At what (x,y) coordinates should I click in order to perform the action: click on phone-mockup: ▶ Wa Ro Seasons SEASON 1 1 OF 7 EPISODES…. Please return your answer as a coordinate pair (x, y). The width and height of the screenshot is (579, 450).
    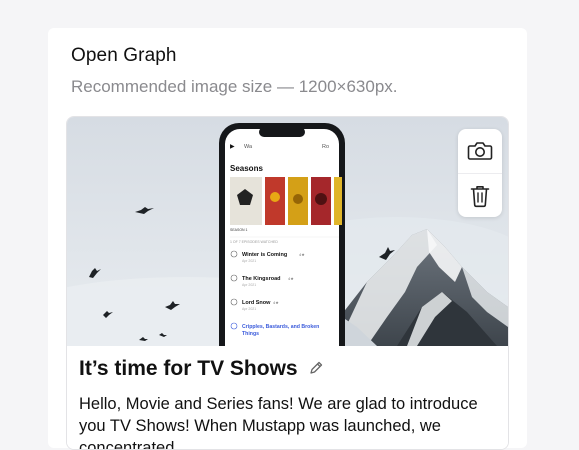
    Looking at the image, I should click on (282, 234).